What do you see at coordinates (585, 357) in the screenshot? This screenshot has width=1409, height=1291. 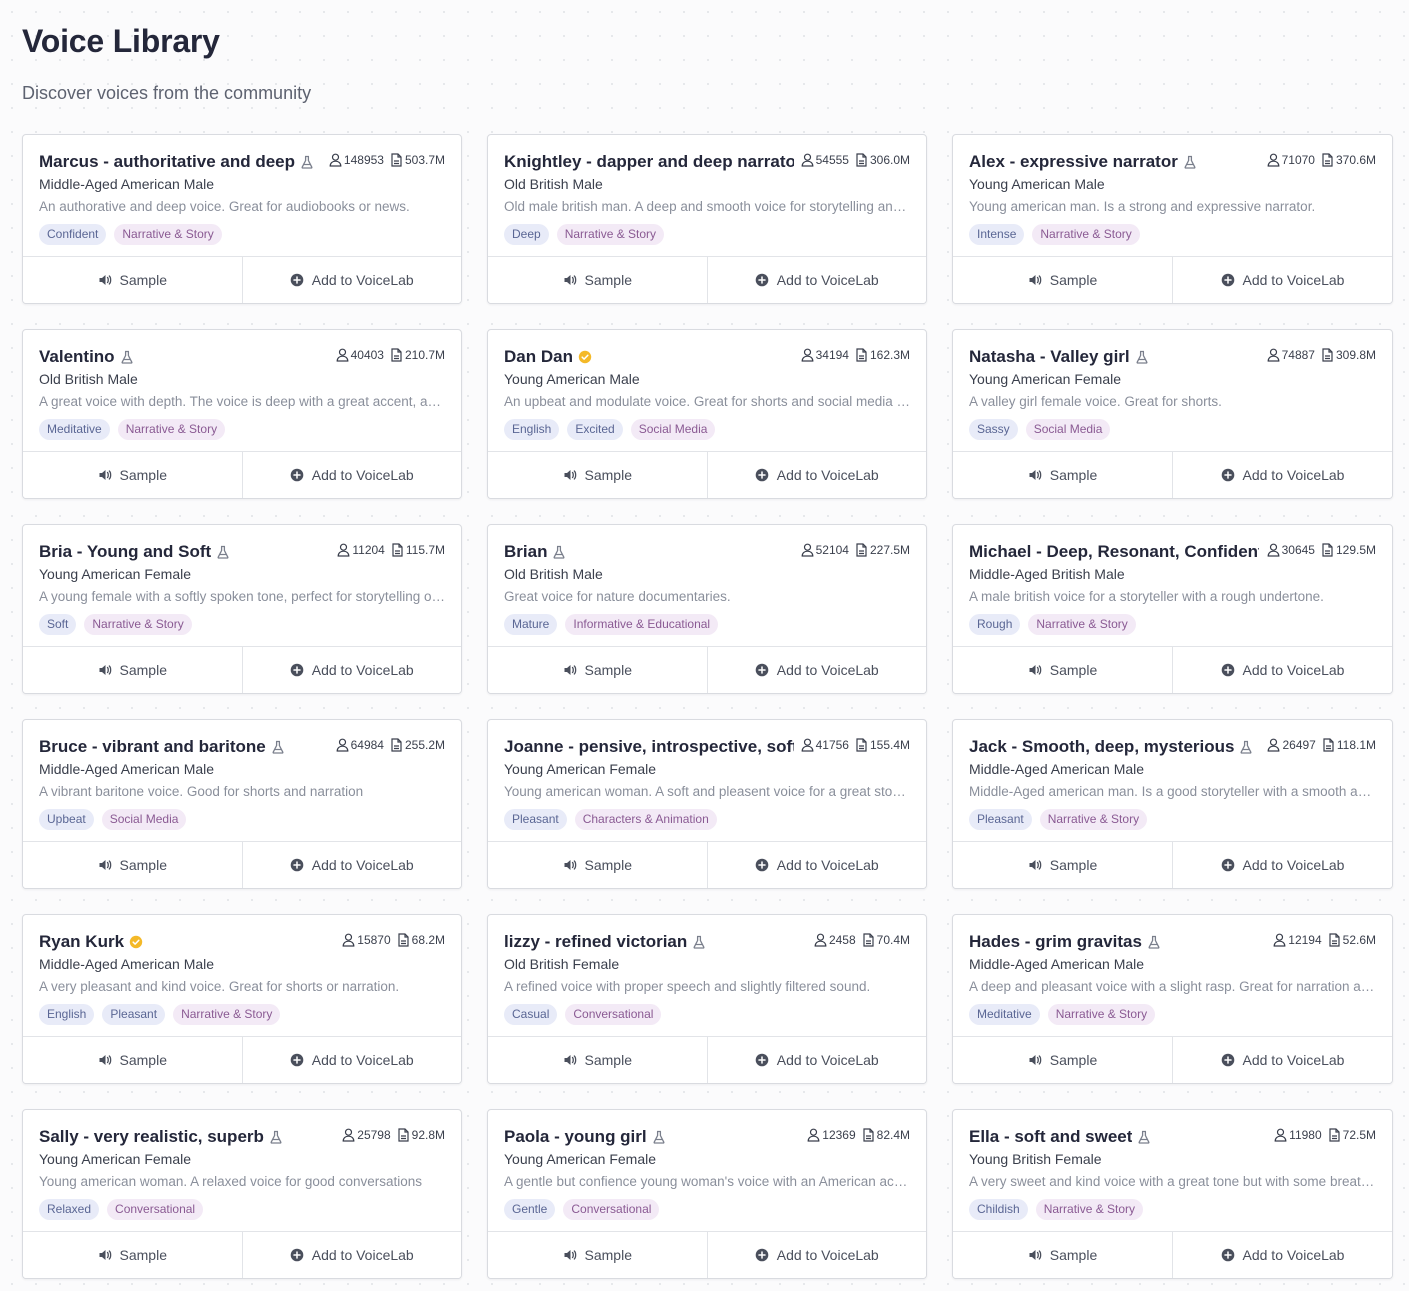 I see `verified-icon` at bounding box center [585, 357].